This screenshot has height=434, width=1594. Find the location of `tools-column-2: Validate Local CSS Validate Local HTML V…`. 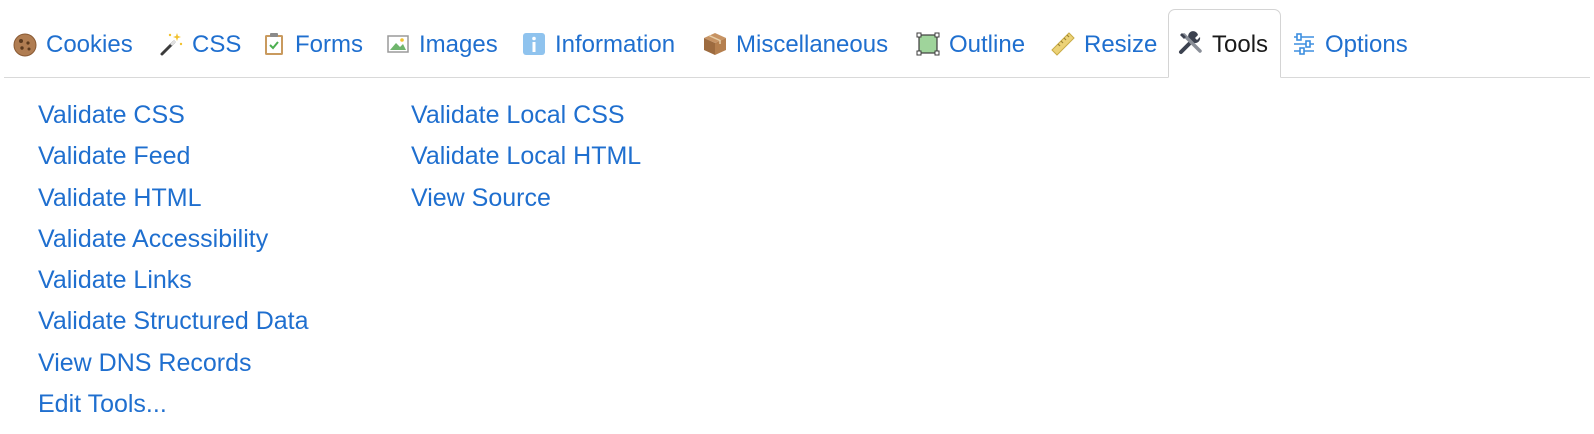

tools-column-2: Validate Local CSS Validate Local HTML V… is located at coordinates (526, 159).